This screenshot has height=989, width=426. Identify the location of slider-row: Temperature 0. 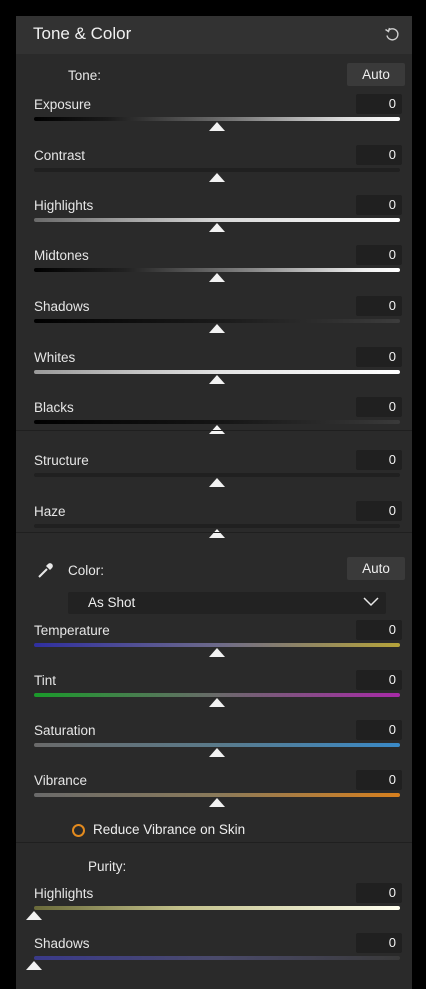
(214, 646).